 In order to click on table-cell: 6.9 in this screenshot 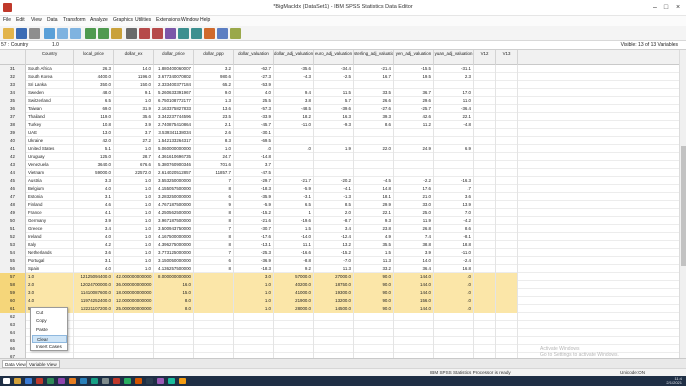, I will do `click(454, 149)`.